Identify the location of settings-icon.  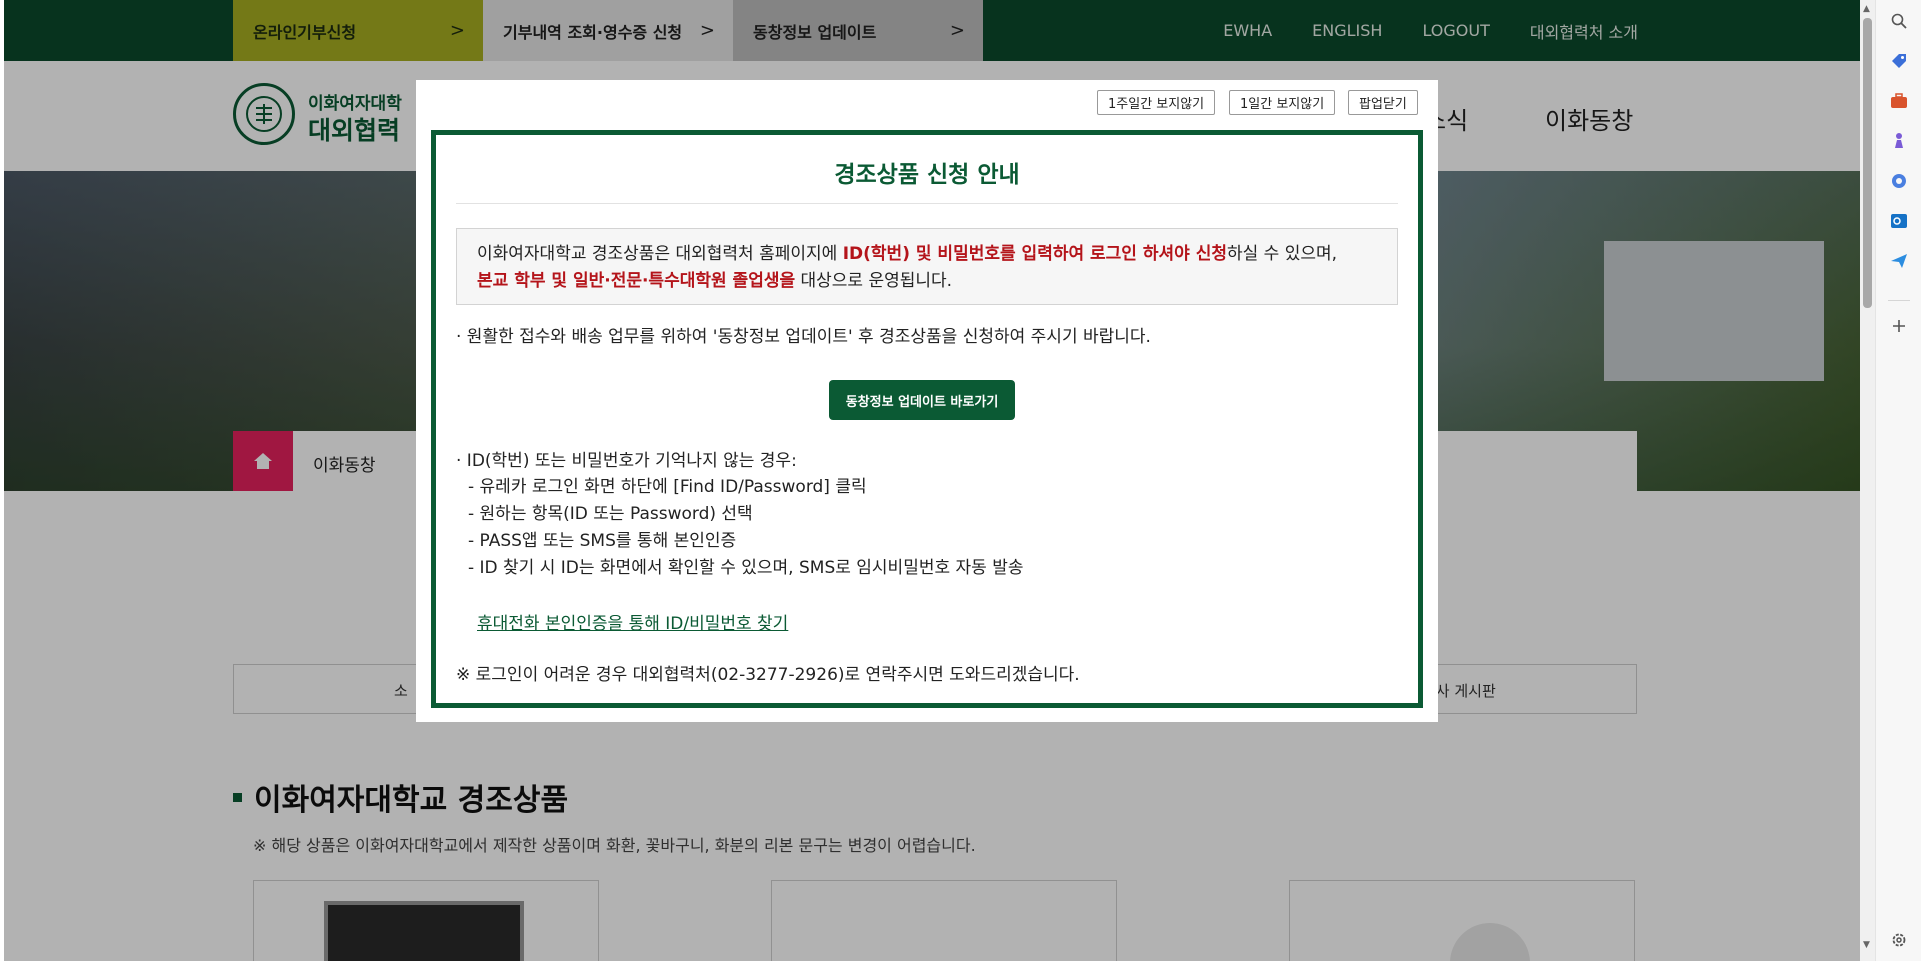
(1898, 940).